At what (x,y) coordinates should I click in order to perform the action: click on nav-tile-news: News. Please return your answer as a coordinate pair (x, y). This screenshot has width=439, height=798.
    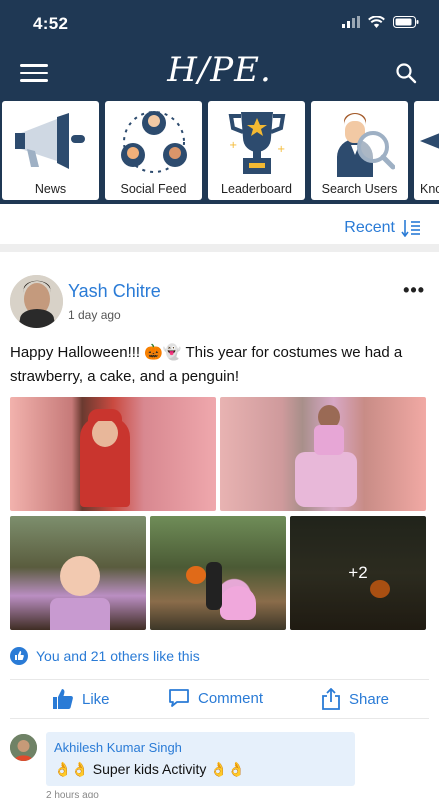
    Looking at the image, I should click on (50, 150).